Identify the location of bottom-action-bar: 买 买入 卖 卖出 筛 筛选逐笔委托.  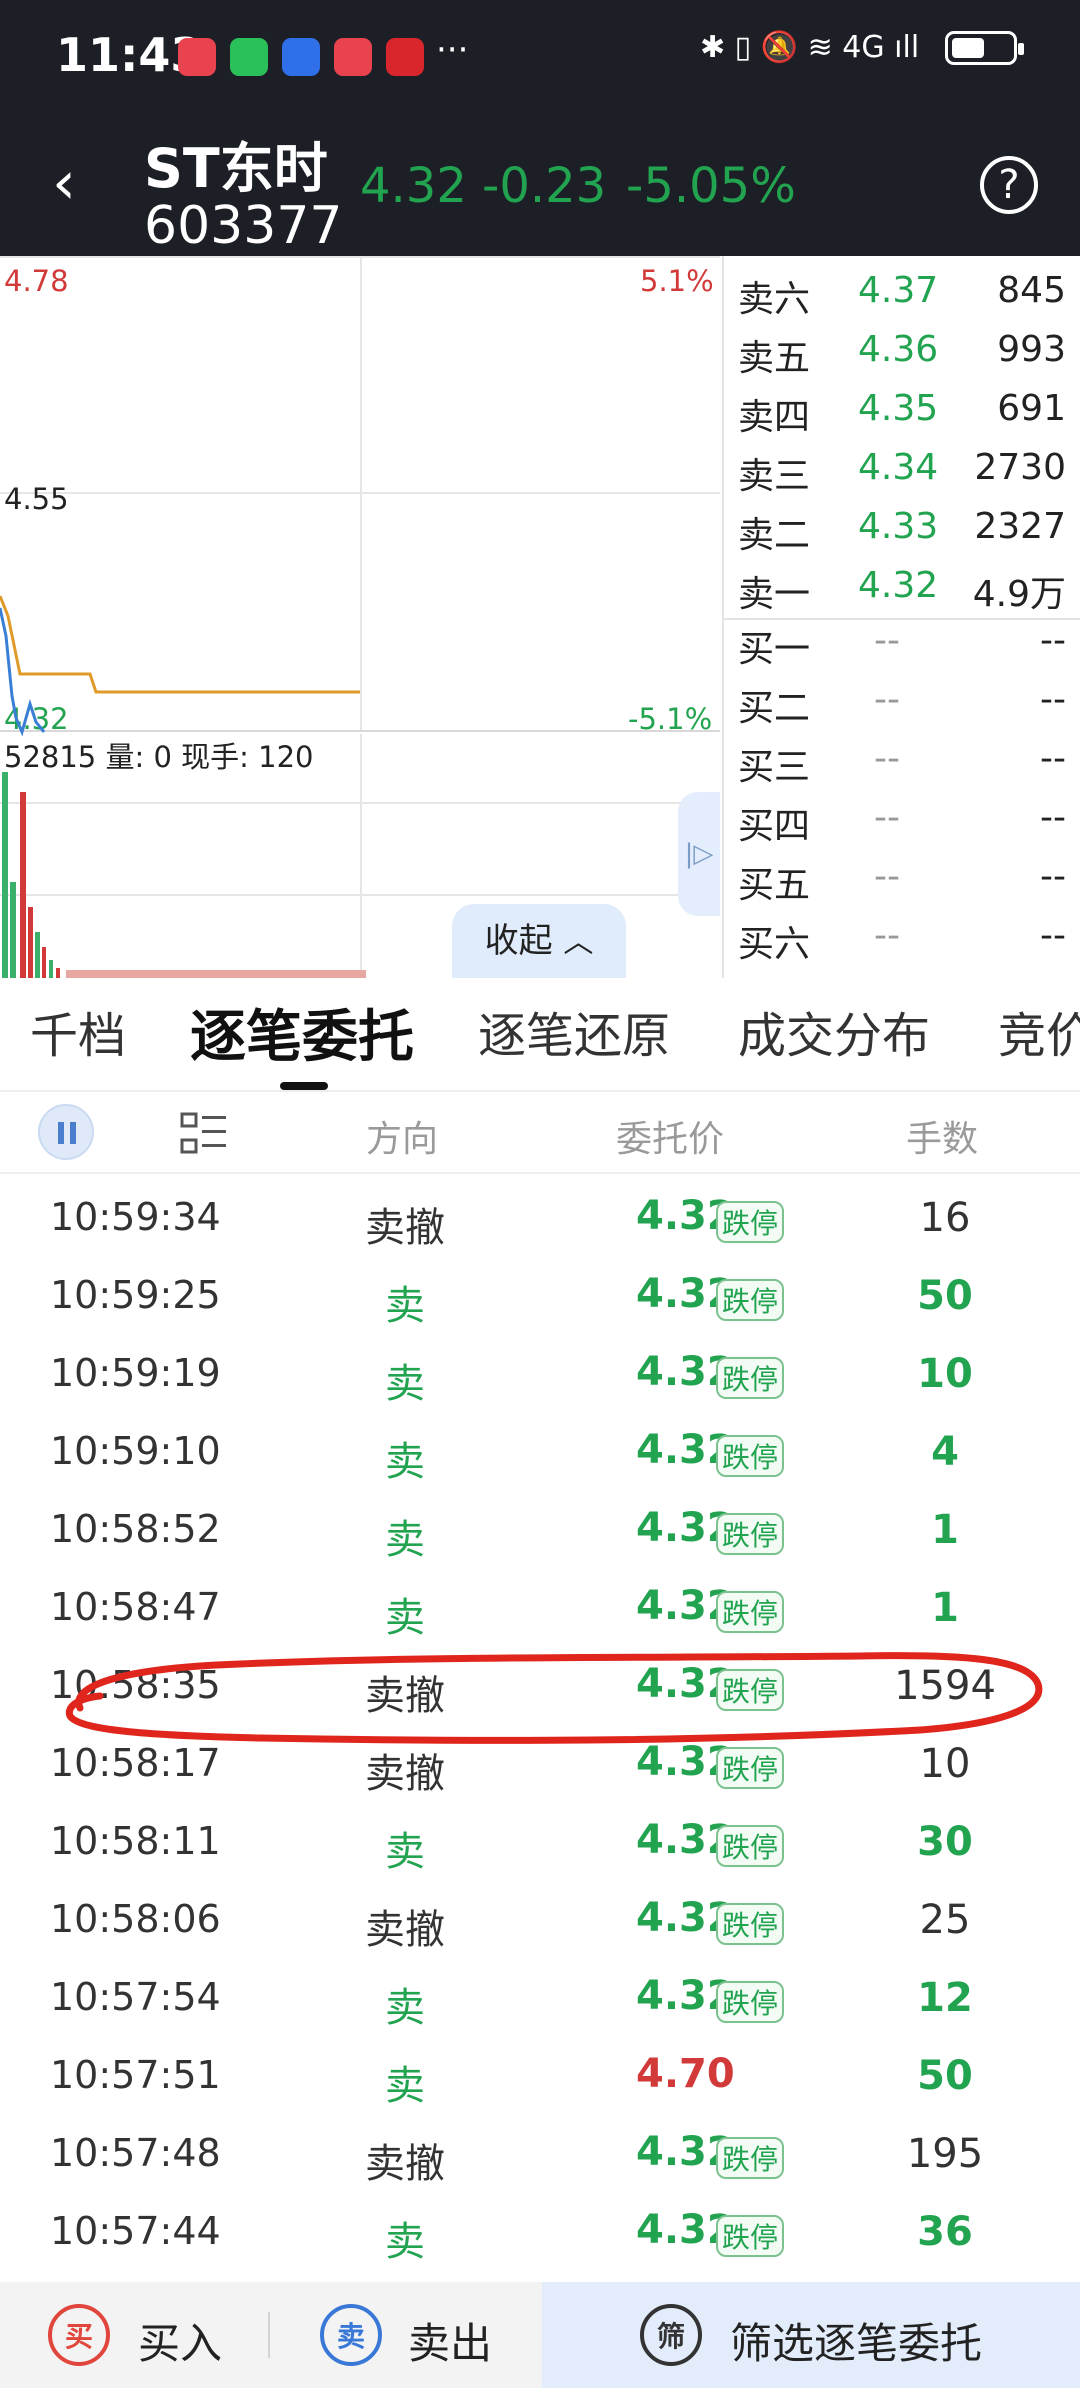
(540, 2335).